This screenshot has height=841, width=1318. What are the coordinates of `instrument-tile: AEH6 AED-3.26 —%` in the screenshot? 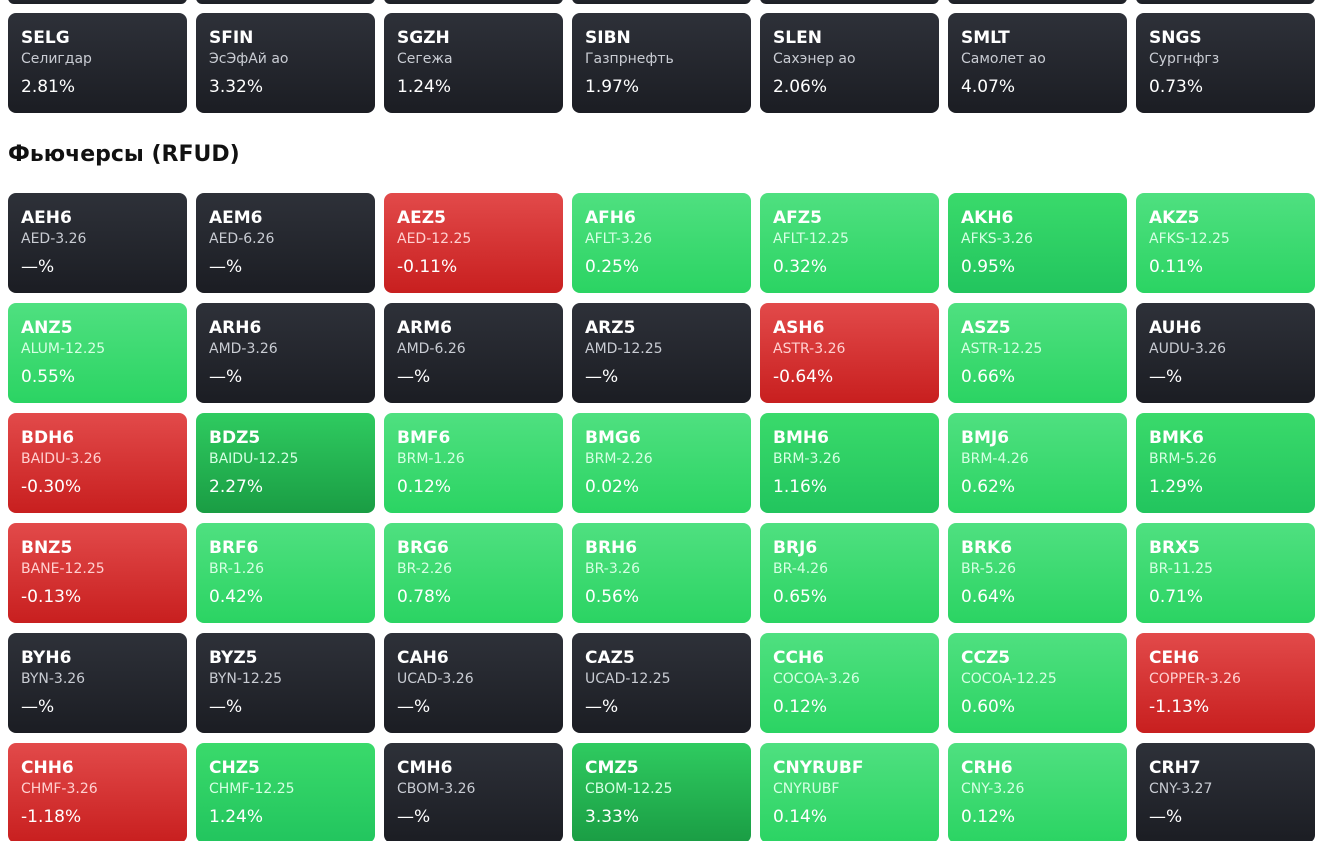 It's located at (97, 243).